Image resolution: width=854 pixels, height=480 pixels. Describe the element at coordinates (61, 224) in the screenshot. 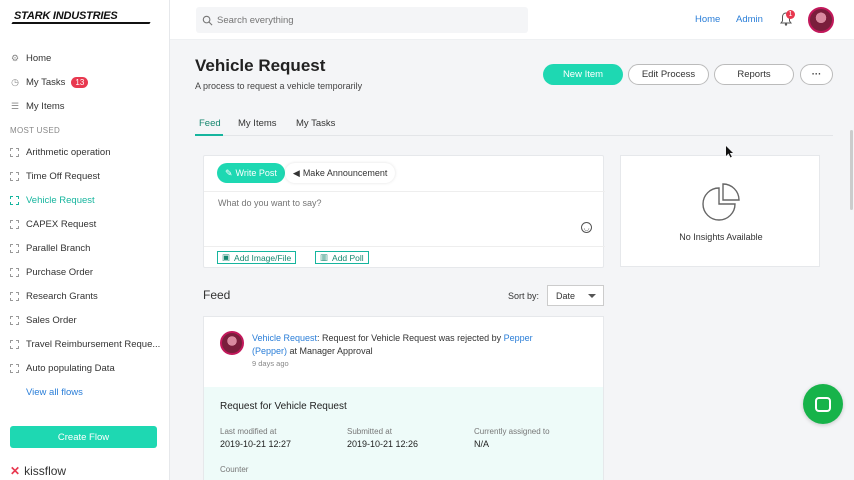

I see `flow-label: CAPEX Request` at that location.